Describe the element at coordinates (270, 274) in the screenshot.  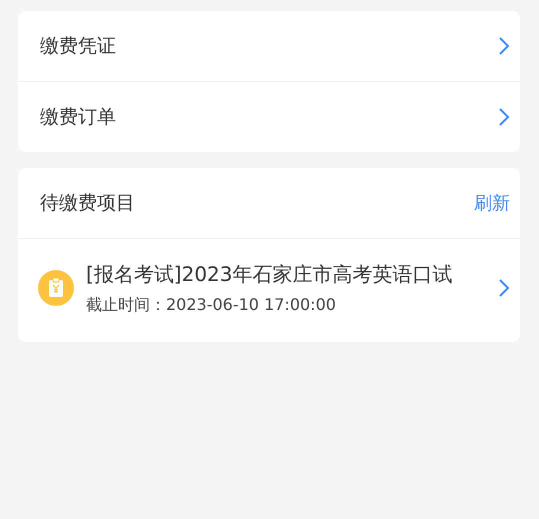
I see `item-title: [报名考试]2023年石家庄市高考英语口试` at that location.